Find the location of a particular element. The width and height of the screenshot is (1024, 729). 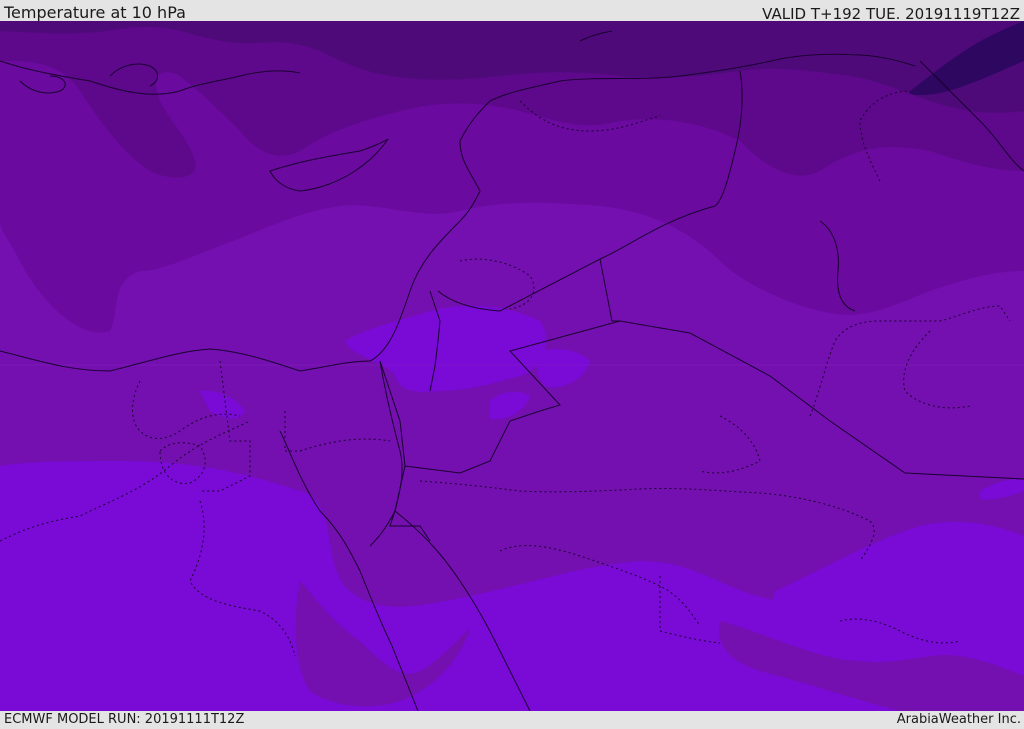

credit: ArabiaWeather Inc. is located at coordinates (958, 719).